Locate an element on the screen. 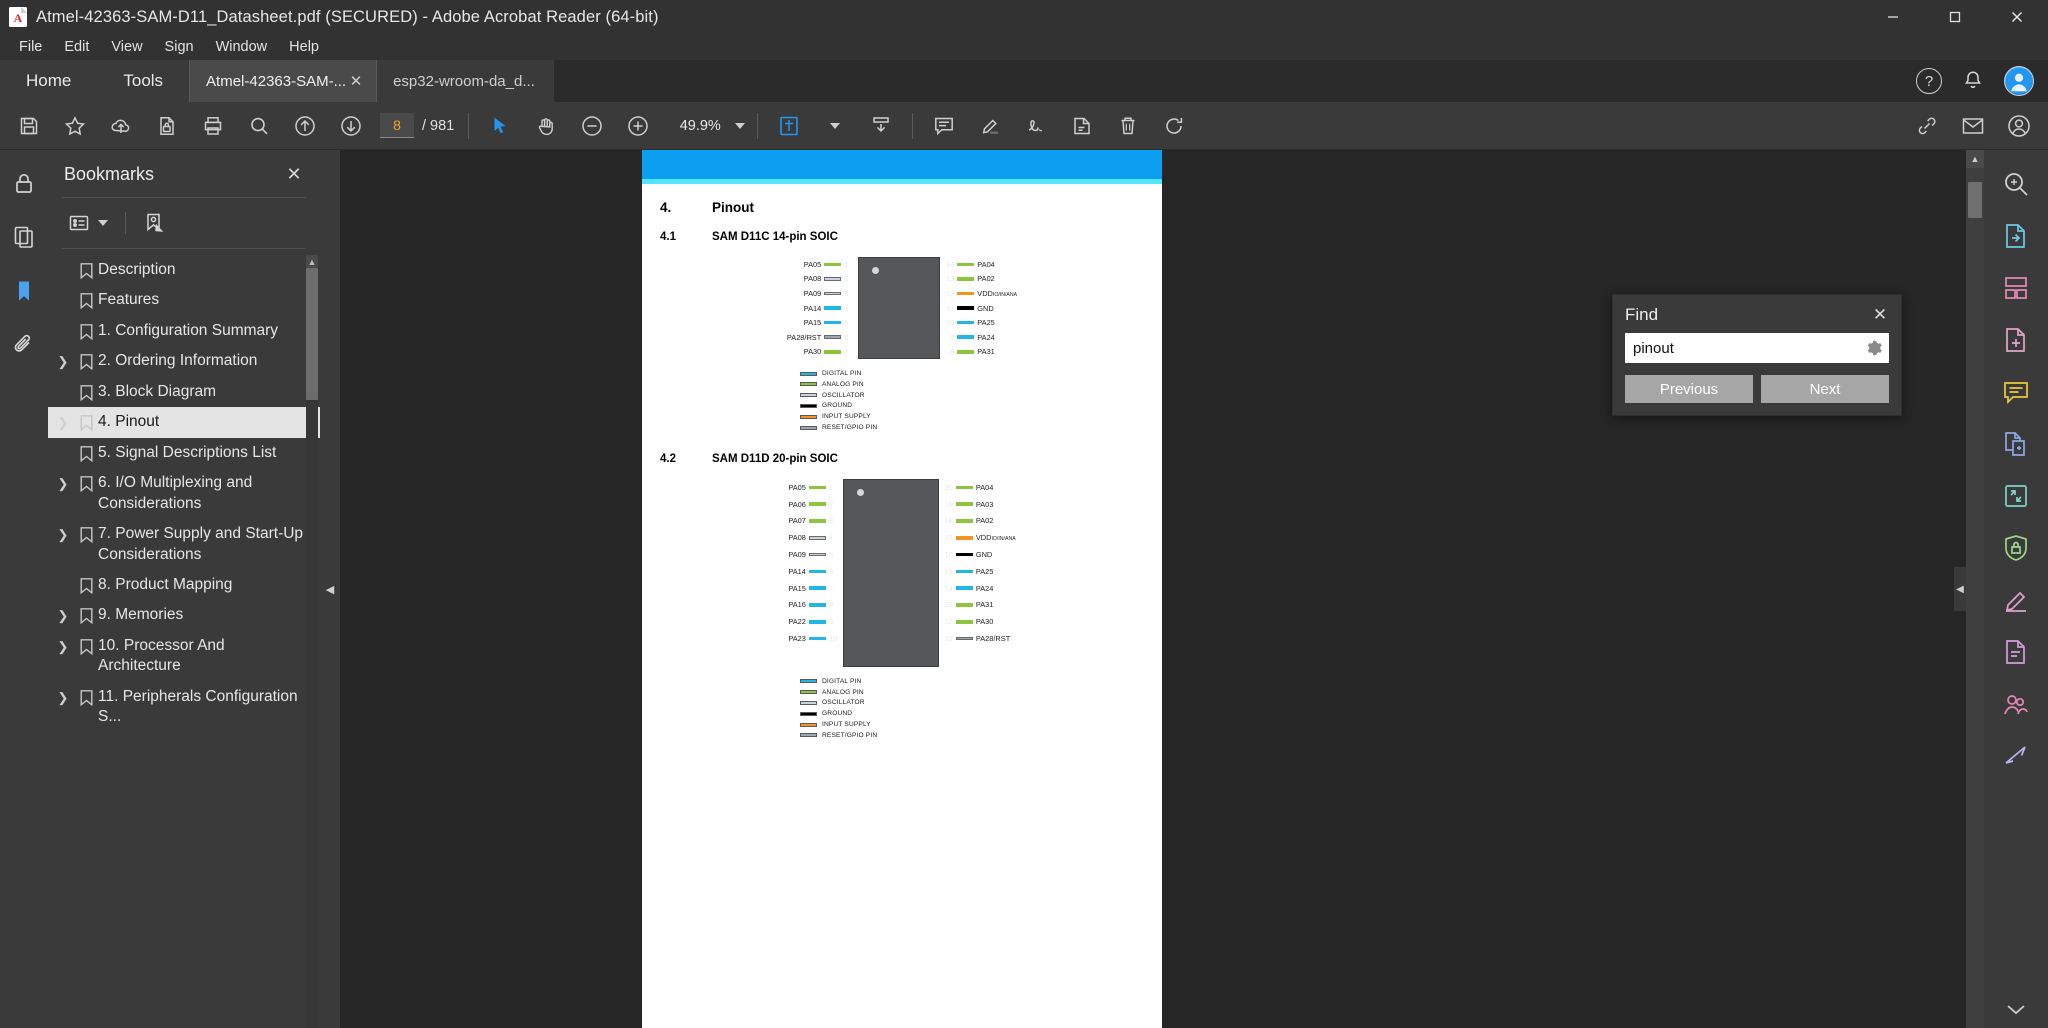 This screenshot has height=1028, width=2048. viewer-collapse-handle: ◀ is located at coordinates (1960, 589).